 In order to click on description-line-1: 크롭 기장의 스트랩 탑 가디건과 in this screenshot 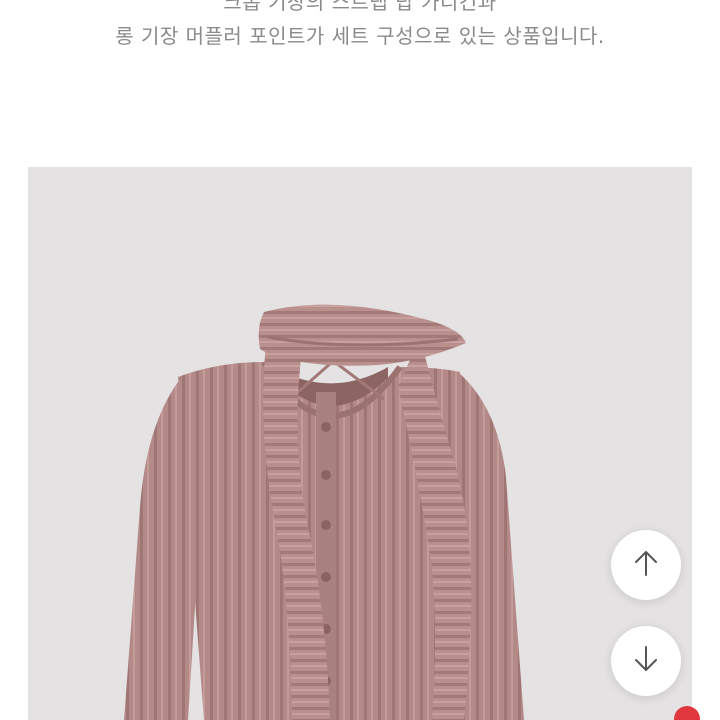, I will do `click(360, 7)`.